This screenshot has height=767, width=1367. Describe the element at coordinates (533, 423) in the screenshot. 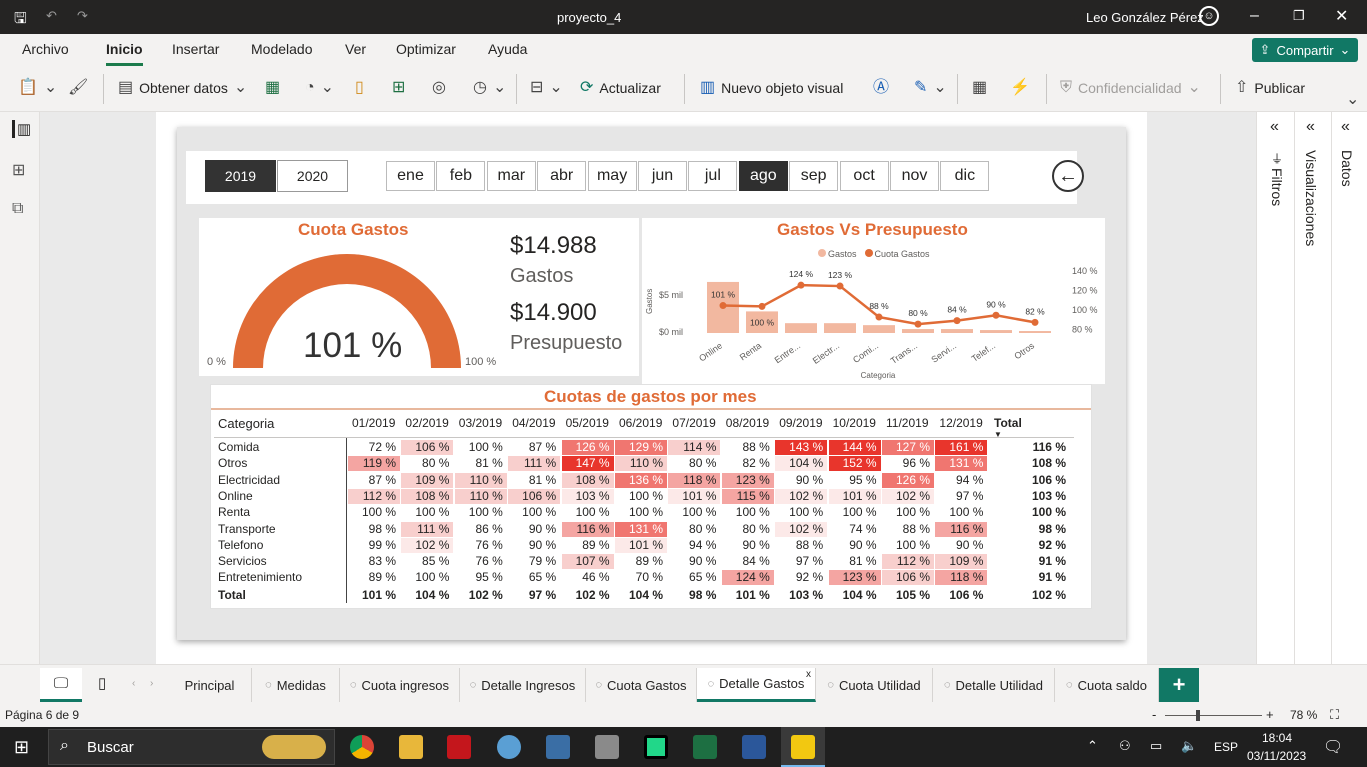

I see `matrix-header-04-2019: 04/2019` at that location.